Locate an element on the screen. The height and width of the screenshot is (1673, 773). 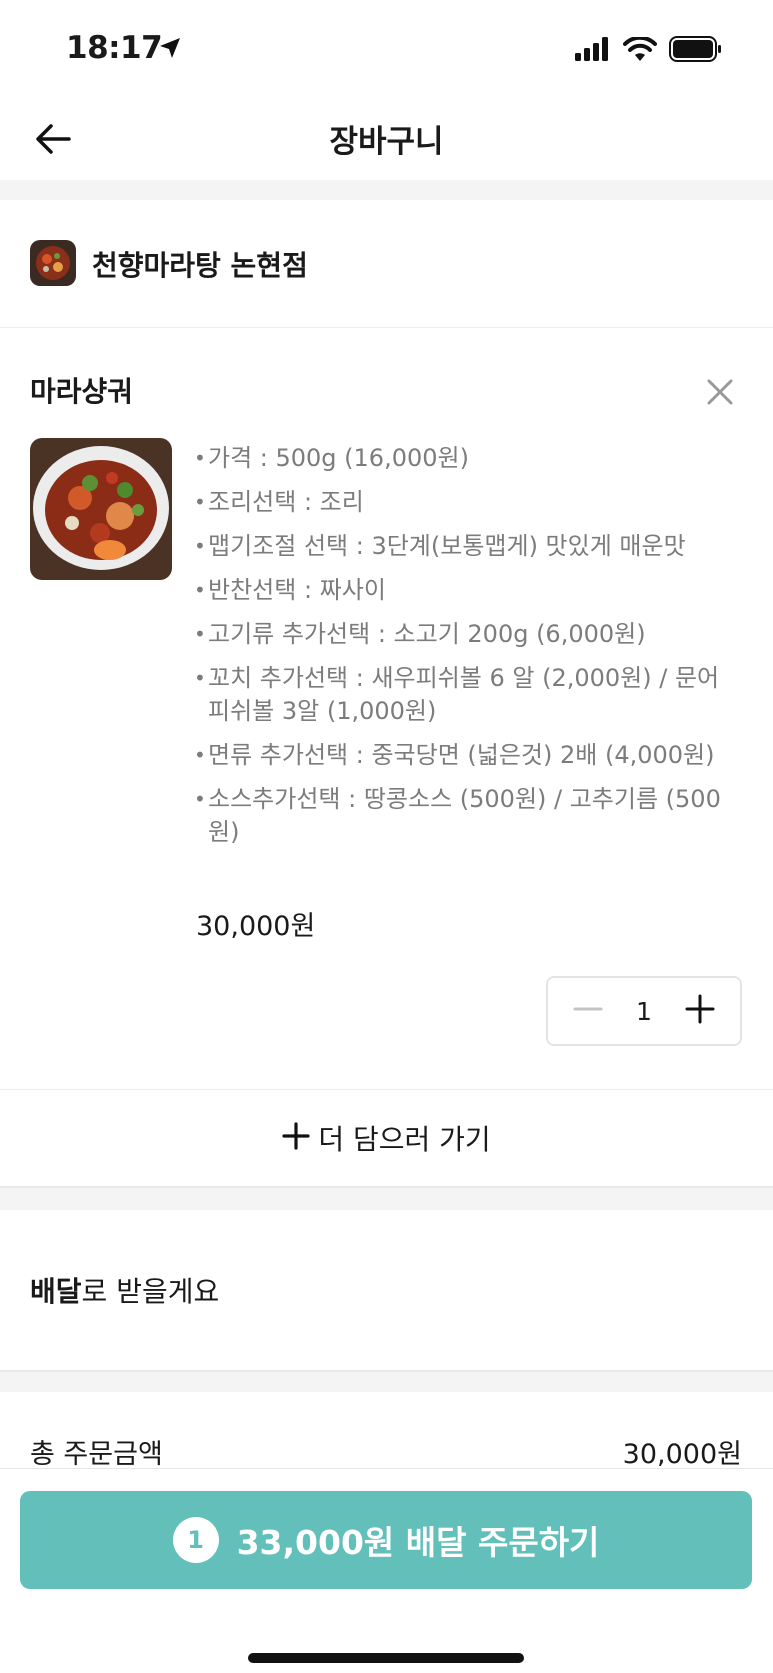
item-option: 소스추가선택 : 땅콩소스 (500원) / 고추기름 (500원) is located at coordinates (466, 816).